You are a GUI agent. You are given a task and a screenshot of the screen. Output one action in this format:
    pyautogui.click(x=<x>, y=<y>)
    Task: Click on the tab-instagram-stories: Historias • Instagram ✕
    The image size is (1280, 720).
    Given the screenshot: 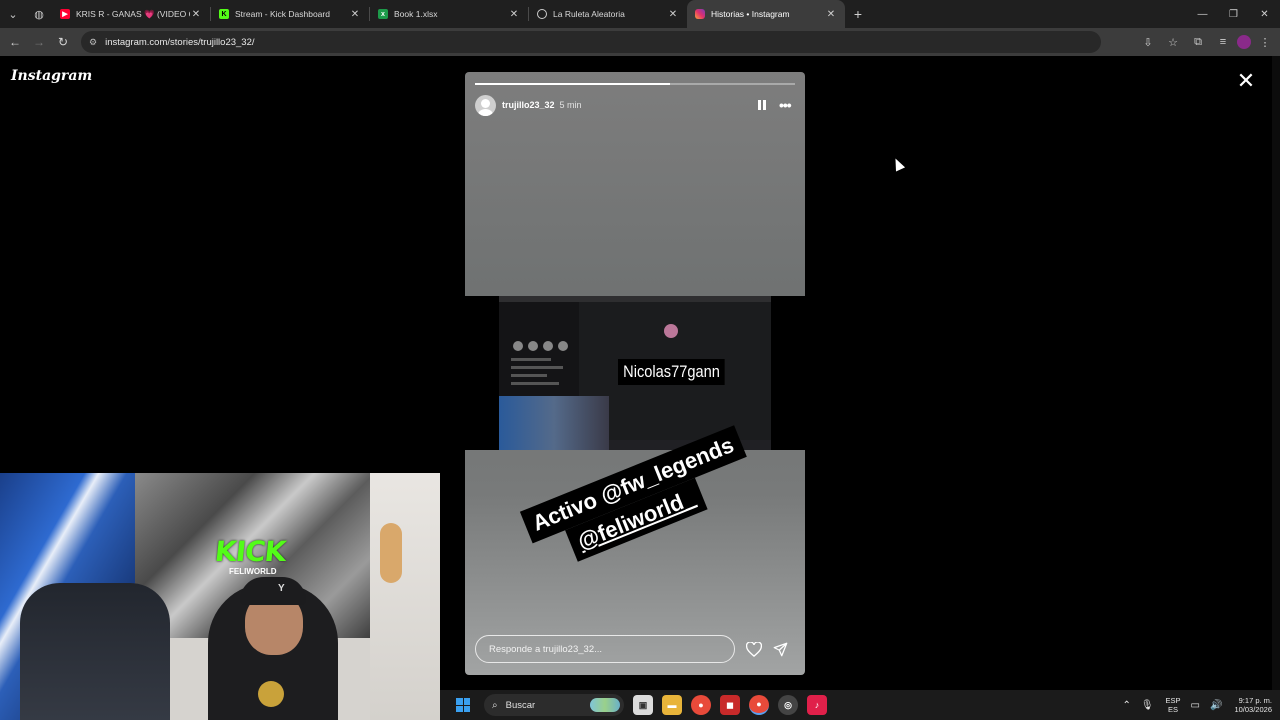 What is the action you would take?
    pyautogui.click(x=766, y=14)
    